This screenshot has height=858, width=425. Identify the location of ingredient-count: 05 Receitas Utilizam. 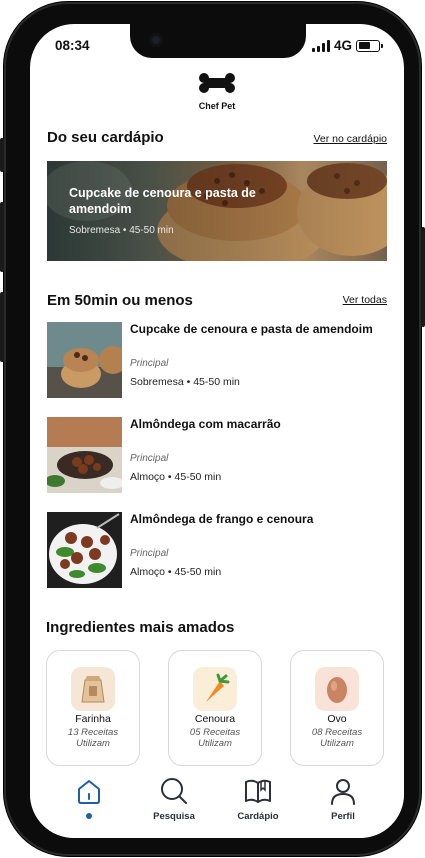
(215, 738).